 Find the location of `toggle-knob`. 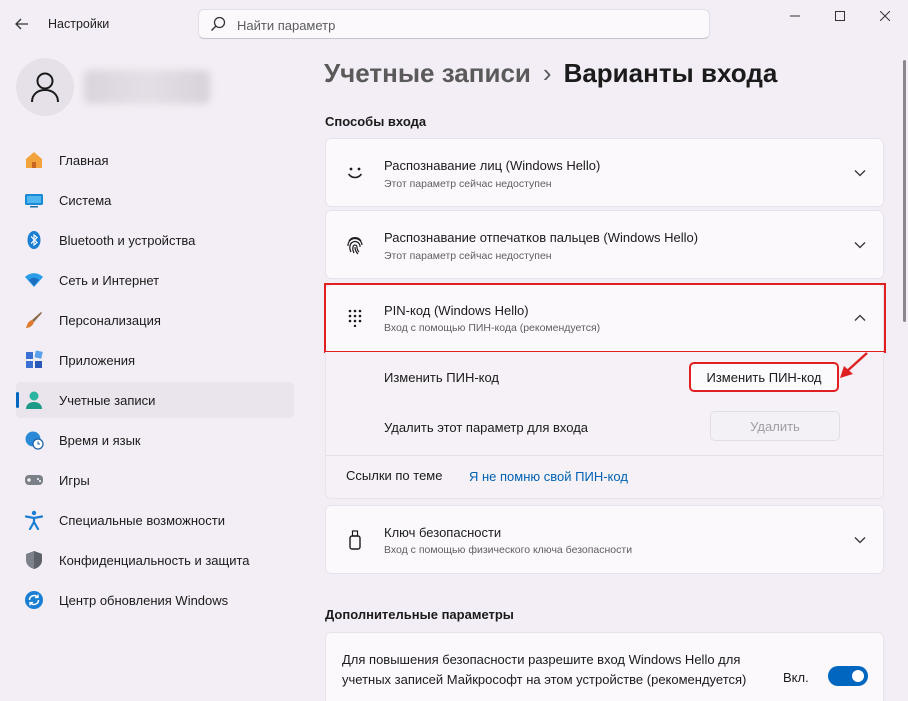

toggle-knob is located at coordinates (858, 676).